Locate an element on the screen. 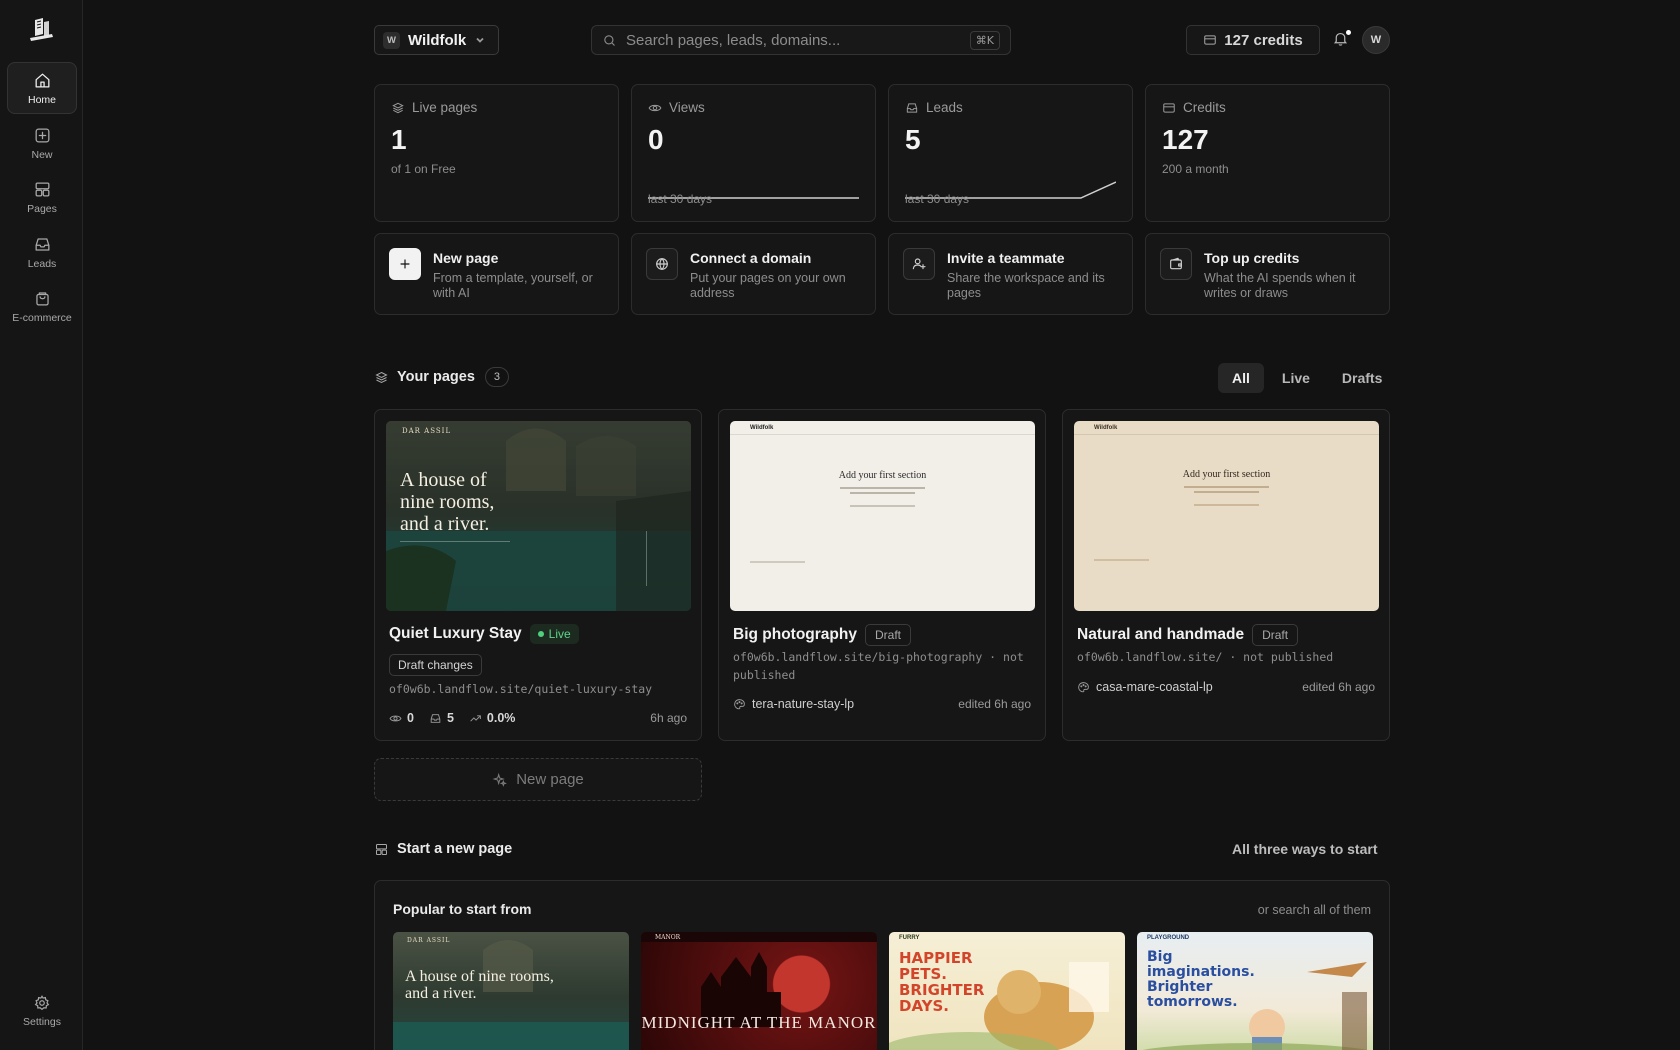 This screenshot has width=1680, height=1050. stat-value: 0 is located at coordinates (656, 139).